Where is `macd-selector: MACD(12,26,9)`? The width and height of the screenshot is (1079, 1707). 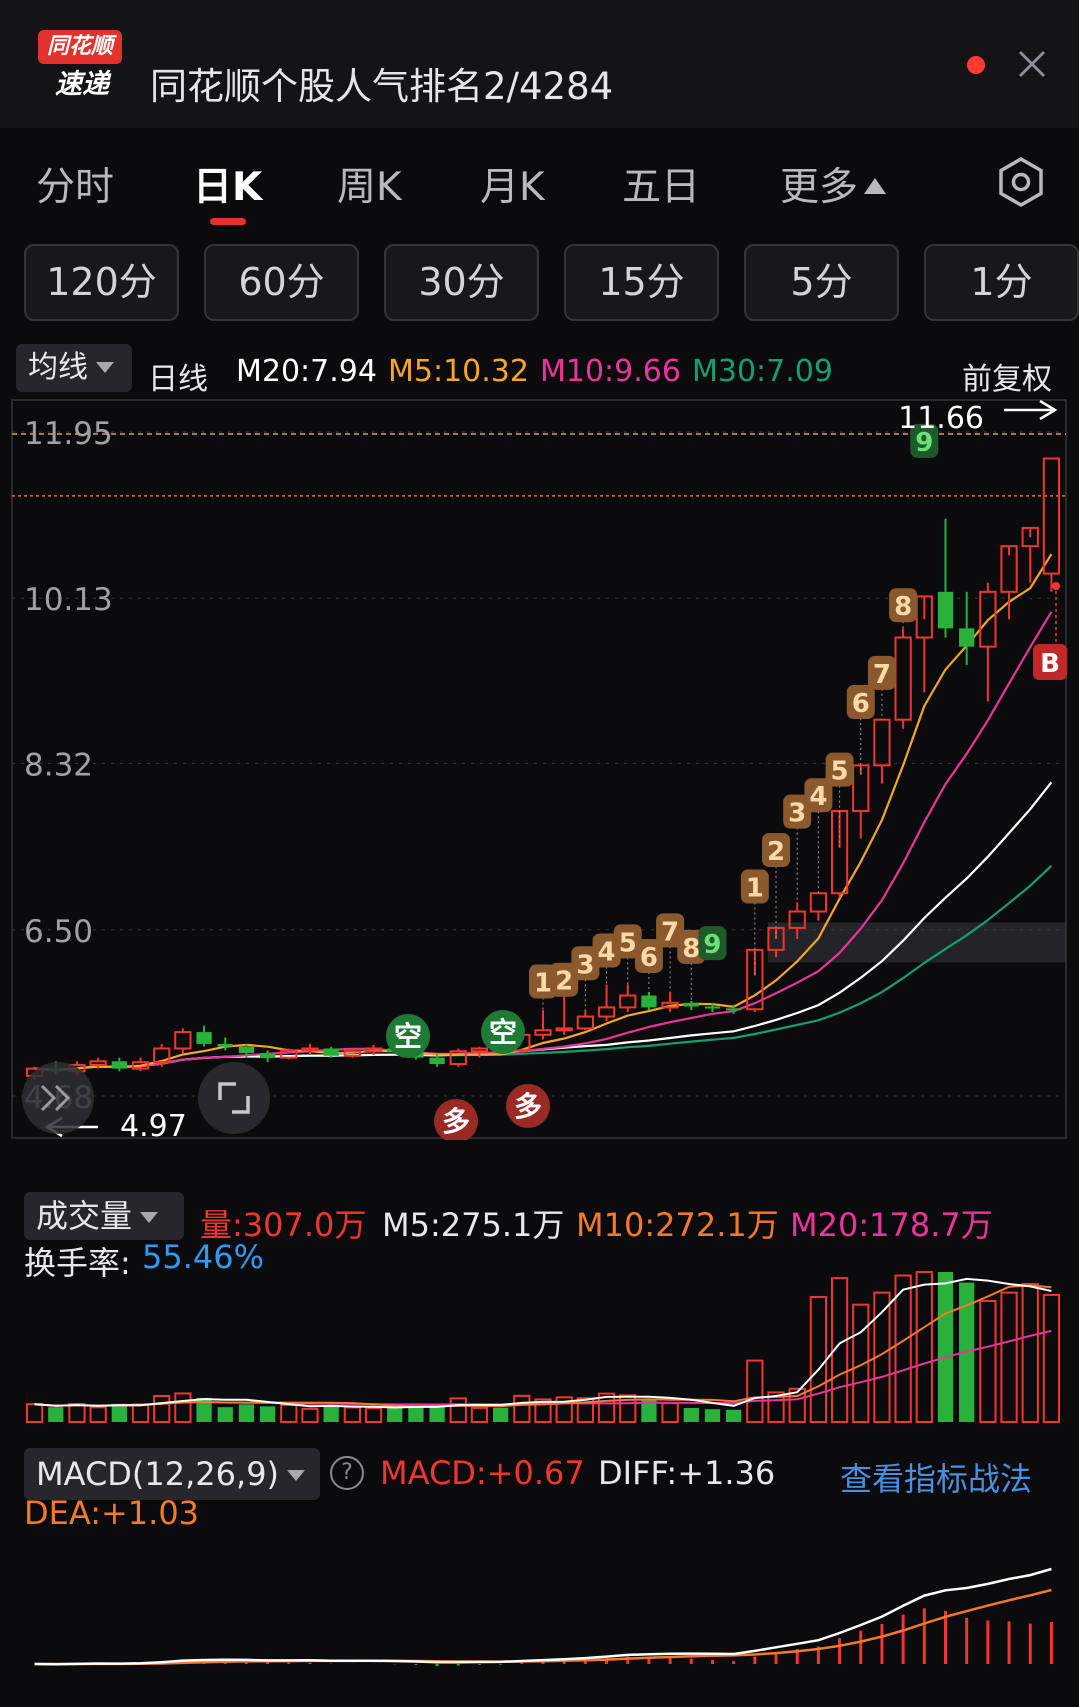
macd-selector: MACD(12,26,9) is located at coordinates (172, 1474).